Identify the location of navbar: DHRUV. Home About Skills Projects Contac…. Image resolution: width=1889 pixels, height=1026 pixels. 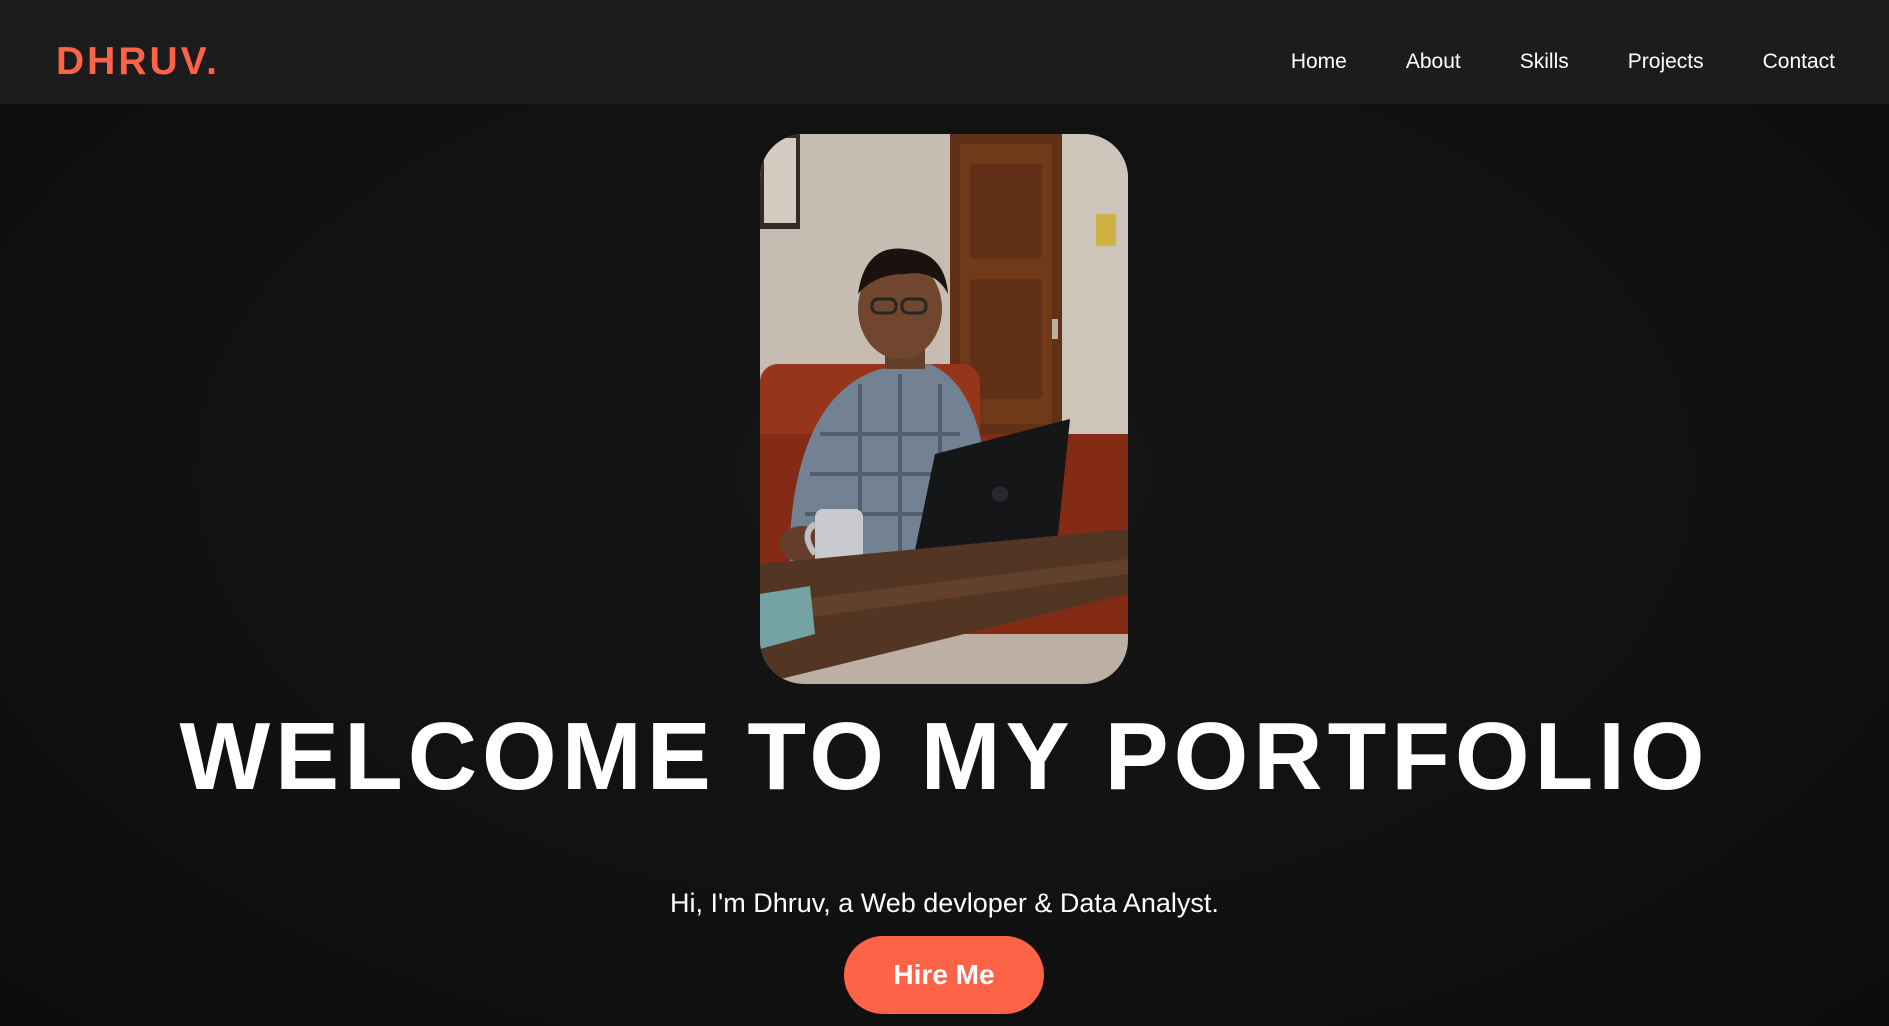
(944, 52).